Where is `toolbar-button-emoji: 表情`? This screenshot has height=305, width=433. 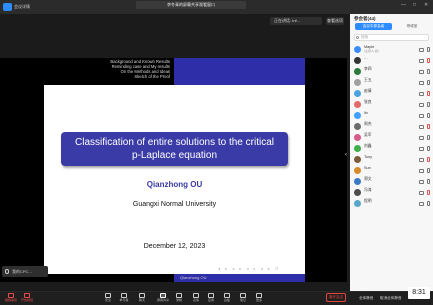
toolbar-button-emoji: 表情 is located at coordinates (196, 299).